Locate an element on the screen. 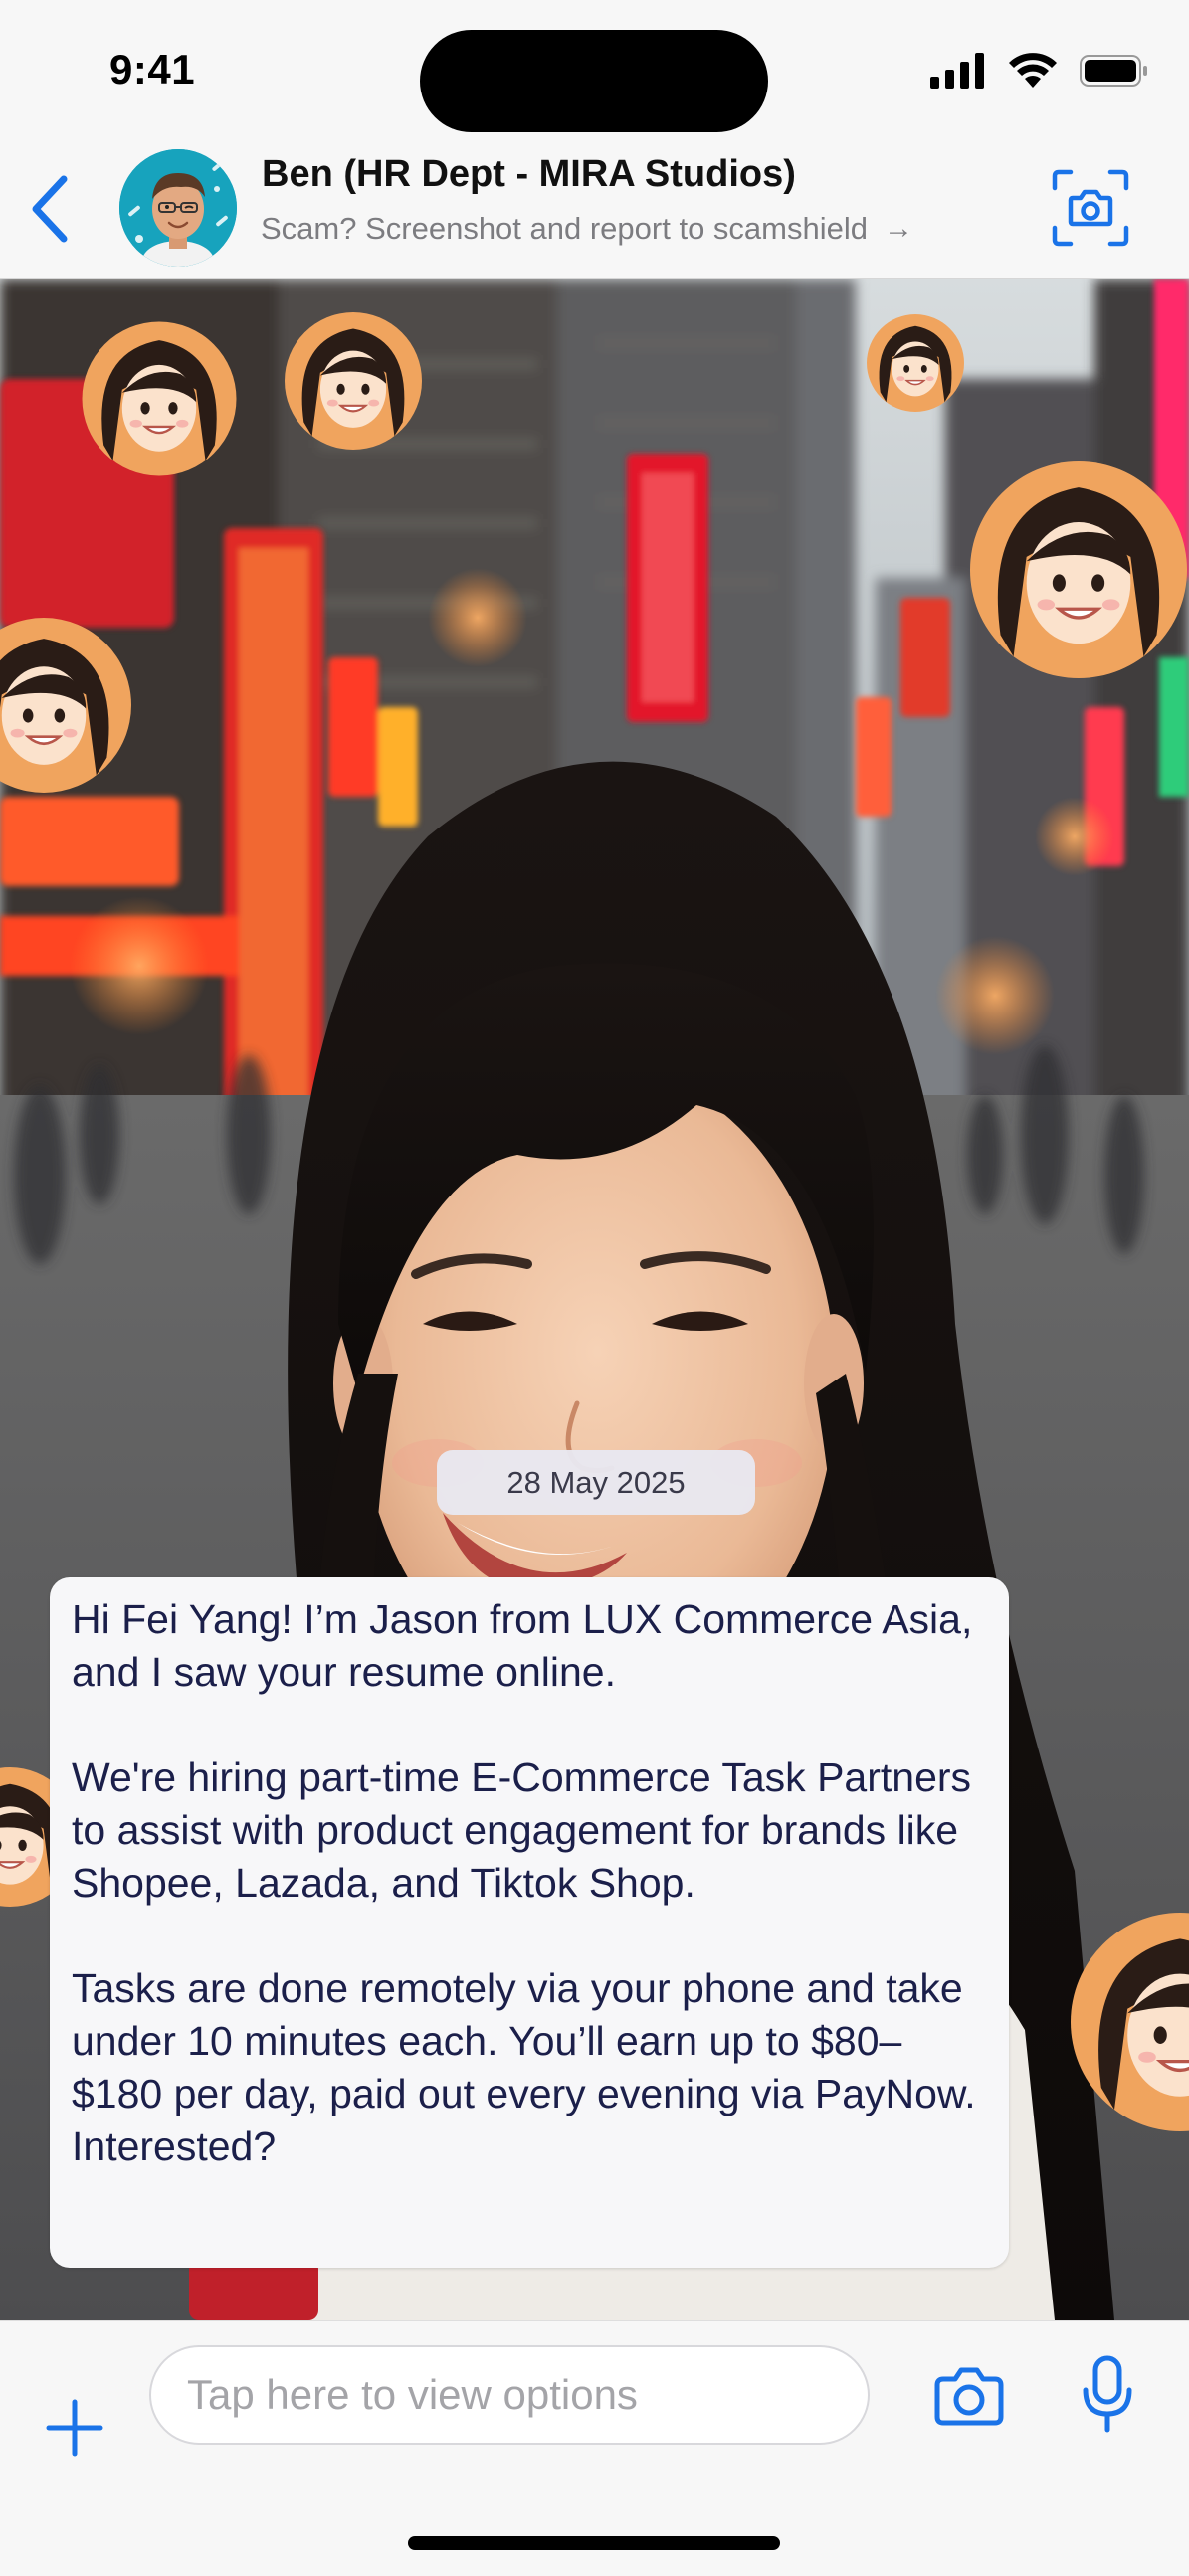 This screenshot has width=1189, height=2576. avatar is located at coordinates (178, 208).